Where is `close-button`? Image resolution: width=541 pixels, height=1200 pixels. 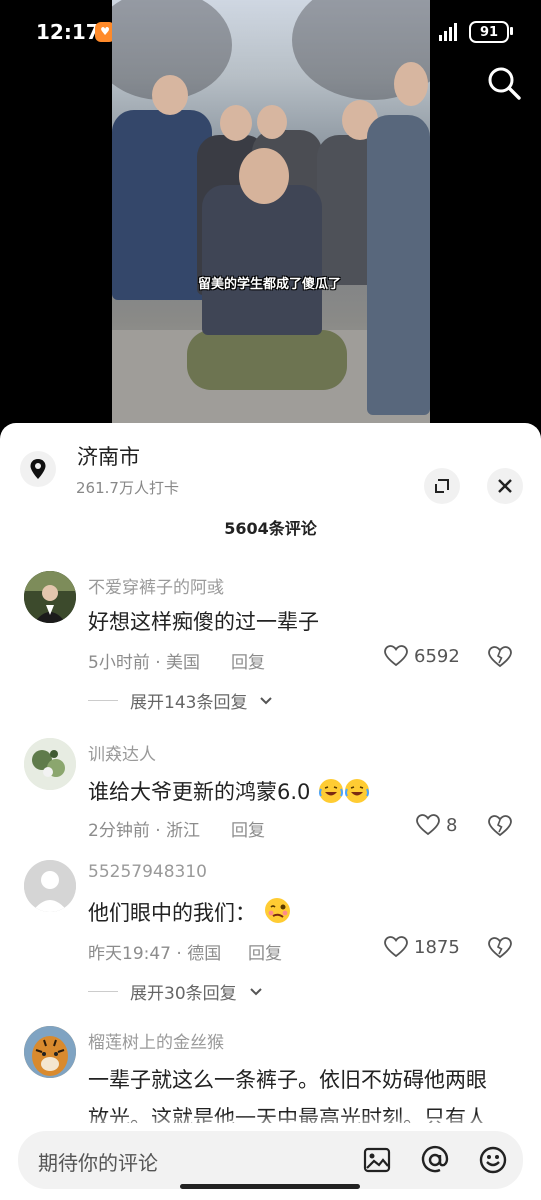 close-button is located at coordinates (505, 486).